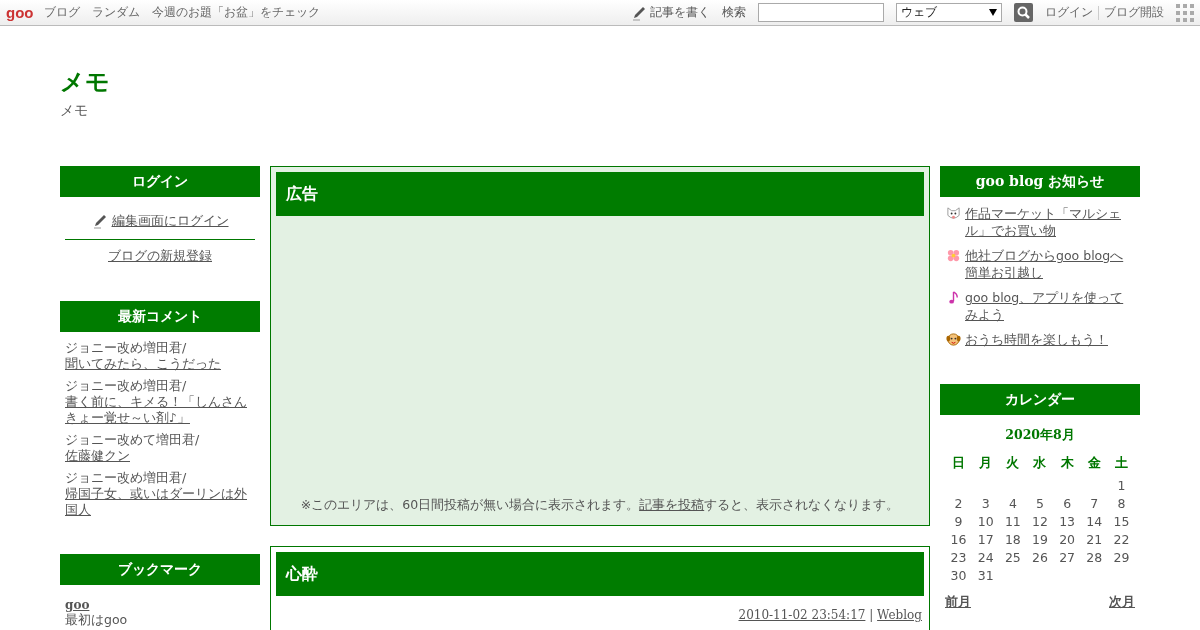 The height and width of the screenshot is (630, 1200). What do you see at coordinates (949, 12) in the screenshot?
I see `search-scope-dropdown: ウェブ` at bounding box center [949, 12].